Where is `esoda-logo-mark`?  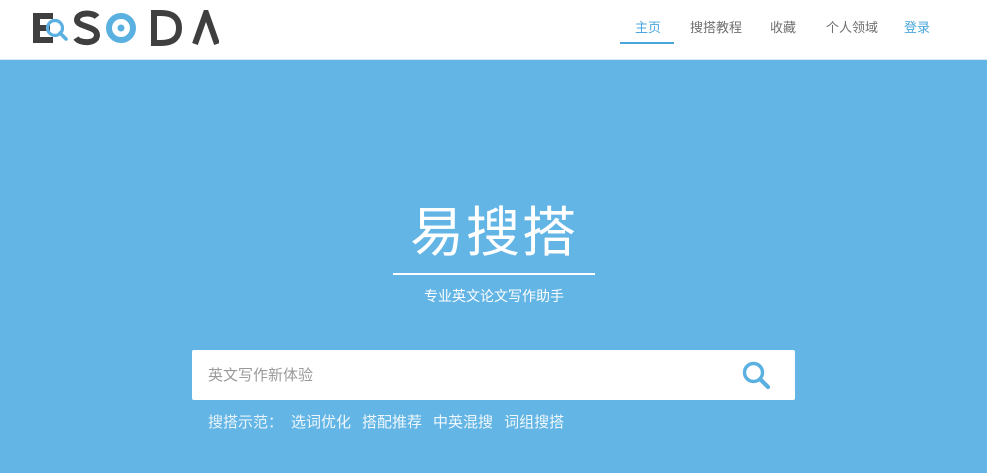 esoda-logo-mark is located at coordinates (126, 28).